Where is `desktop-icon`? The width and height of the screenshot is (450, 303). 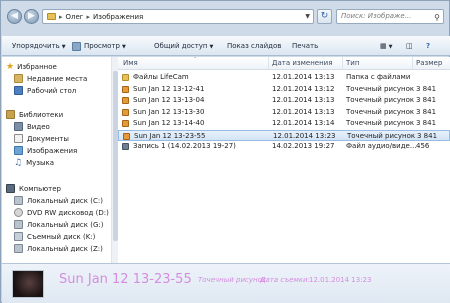
desktop-icon is located at coordinates (18, 90).